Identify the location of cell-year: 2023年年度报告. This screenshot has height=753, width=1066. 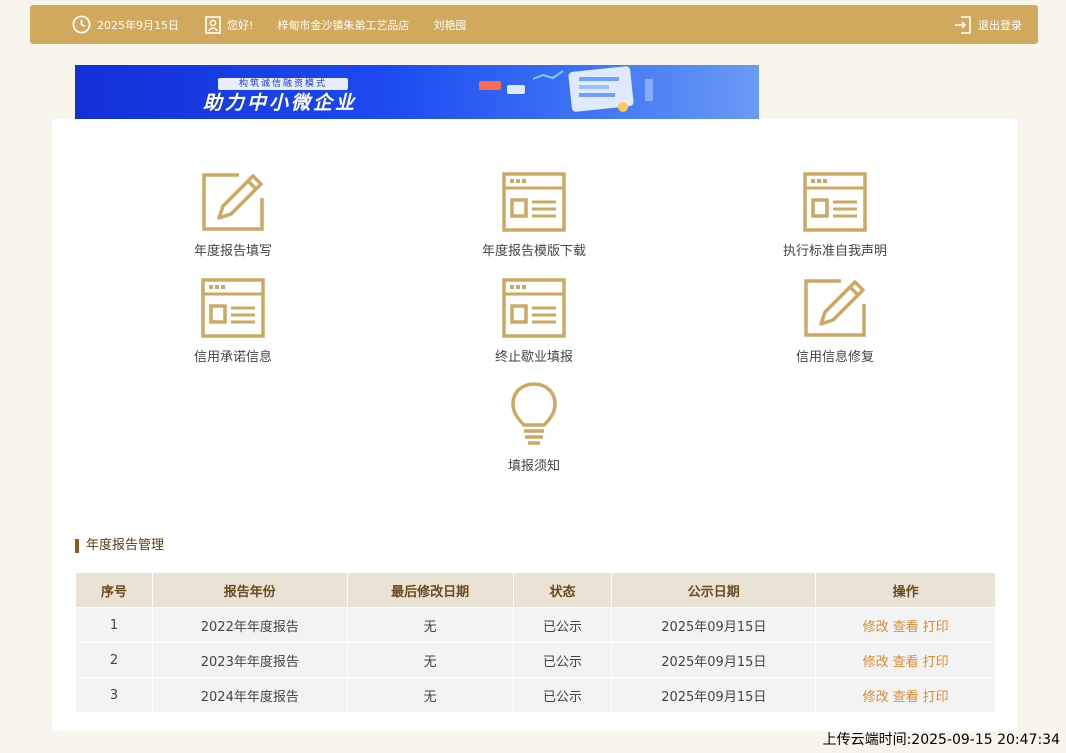
(249, 660).